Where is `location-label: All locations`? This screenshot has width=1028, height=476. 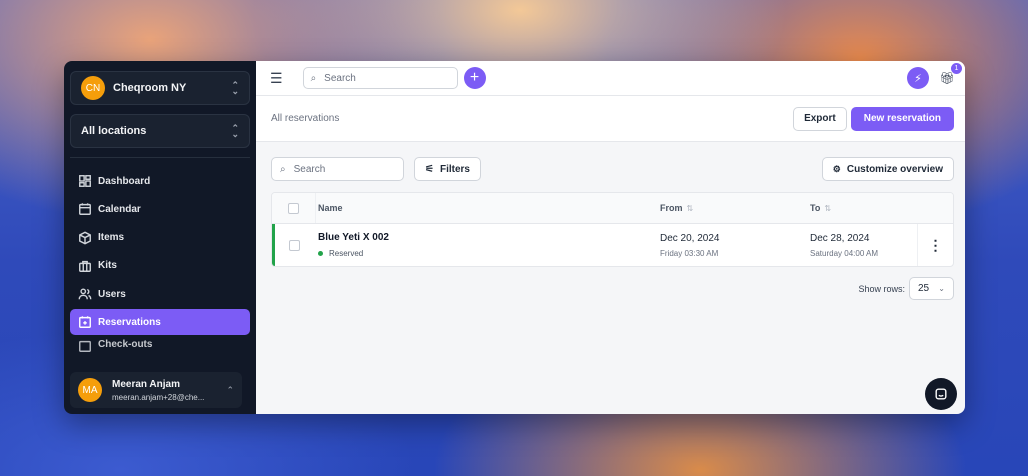 location-label: All locations is located at coordinates (114, 131).